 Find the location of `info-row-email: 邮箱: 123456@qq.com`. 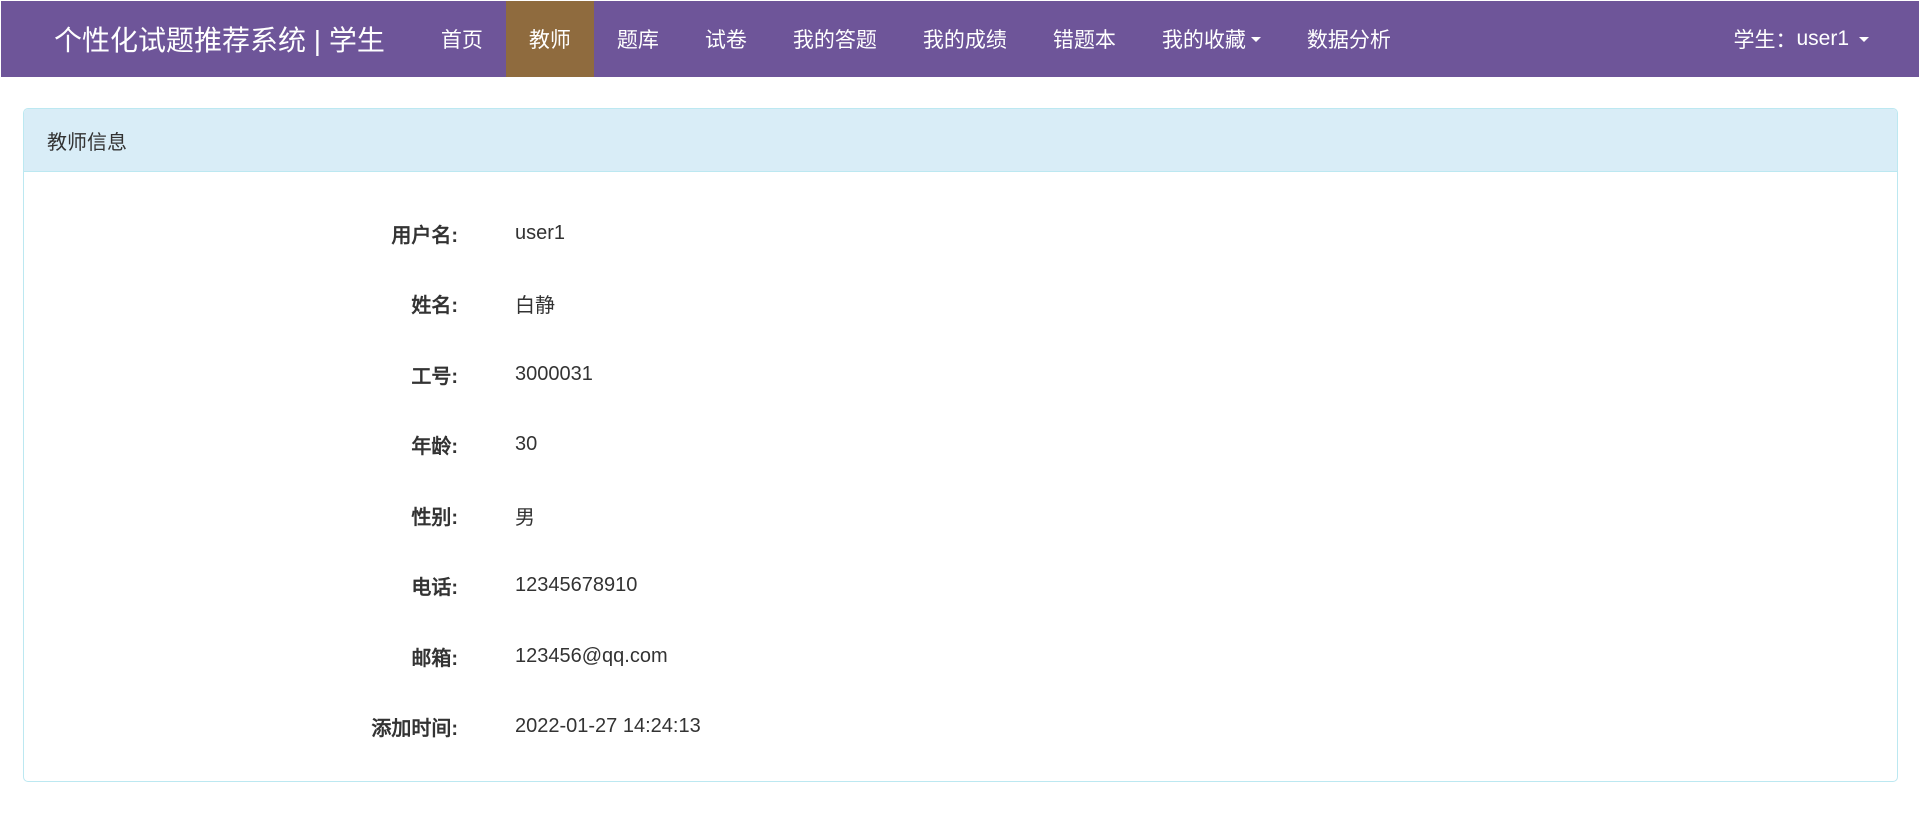

info-row-email: 邮箱: 123456@qq.com is located at coordinates (960, 656).